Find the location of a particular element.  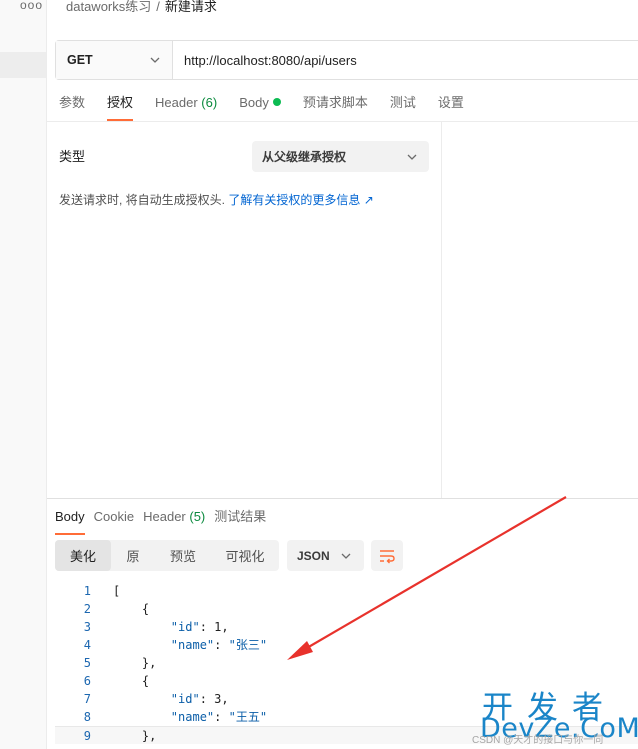

tab-response-body: Body is located at coordinates (70, 521).